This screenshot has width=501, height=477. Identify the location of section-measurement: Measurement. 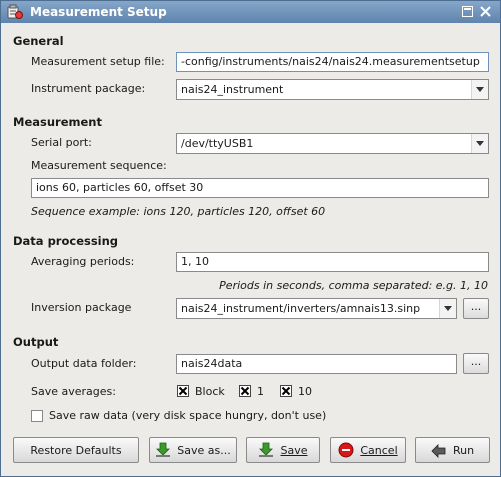
(57, 122).